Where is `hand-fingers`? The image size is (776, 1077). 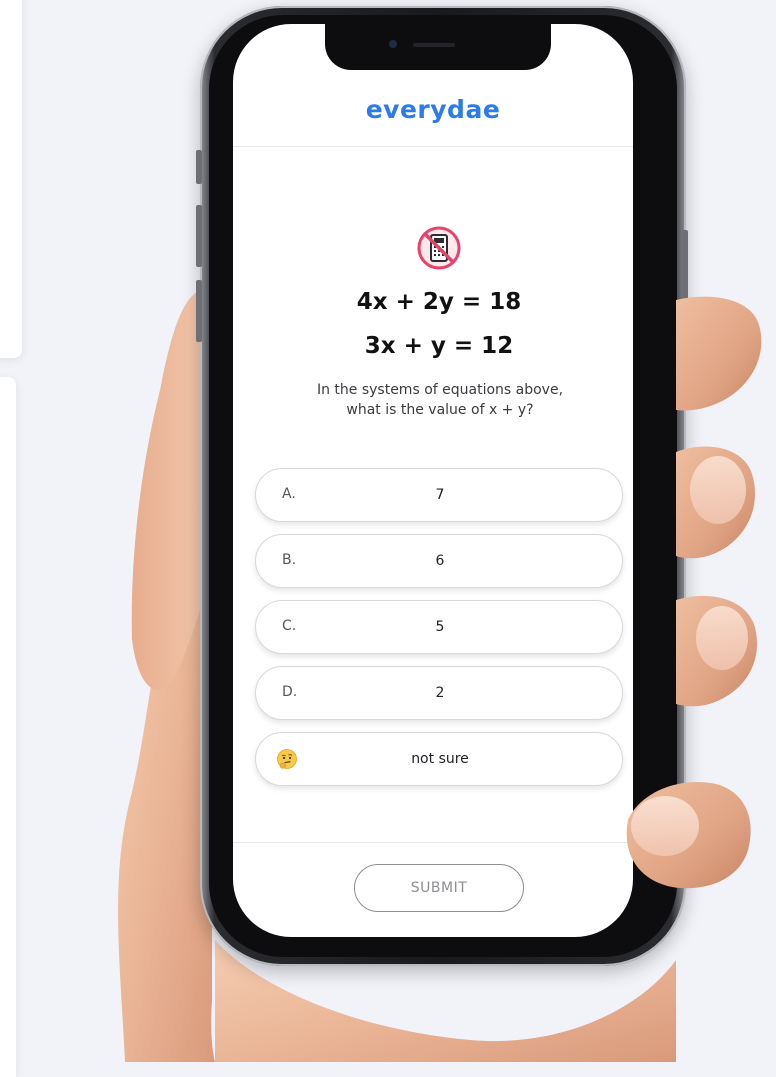
hand-fingers is located at coordinates (694, 592).